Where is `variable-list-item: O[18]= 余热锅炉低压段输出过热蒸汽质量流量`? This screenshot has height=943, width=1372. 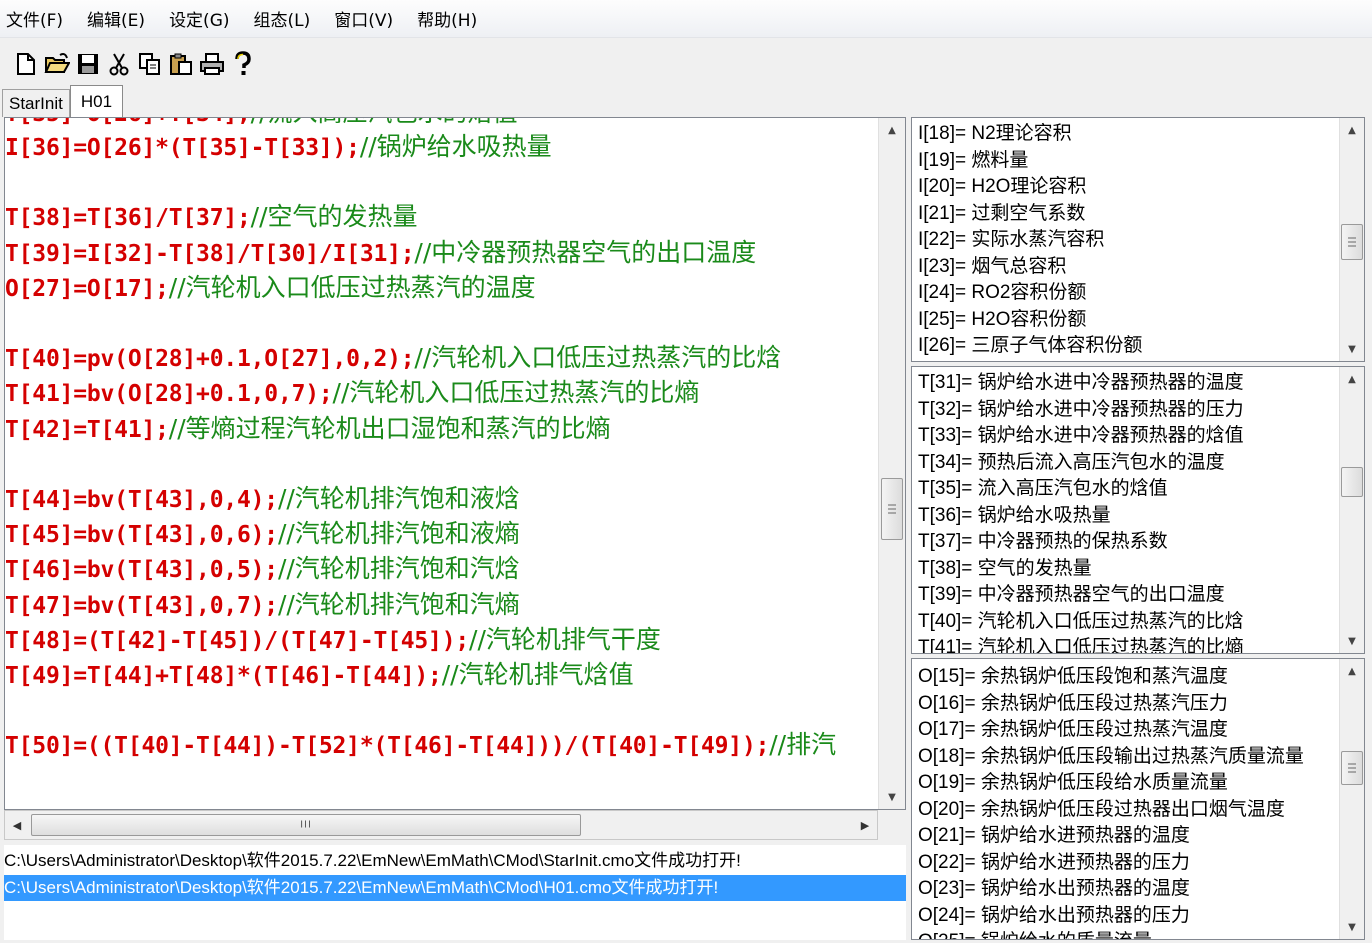 variable-list-item: O[18]= 余热锅炉低压段输出过热蒸汽质量流量 is located at coordinates (1128, 757).